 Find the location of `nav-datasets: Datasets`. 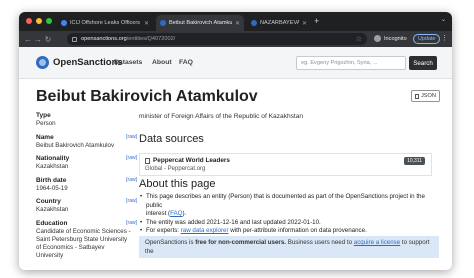

nav-datasets: Datasets is located at coordinates (128, 62).